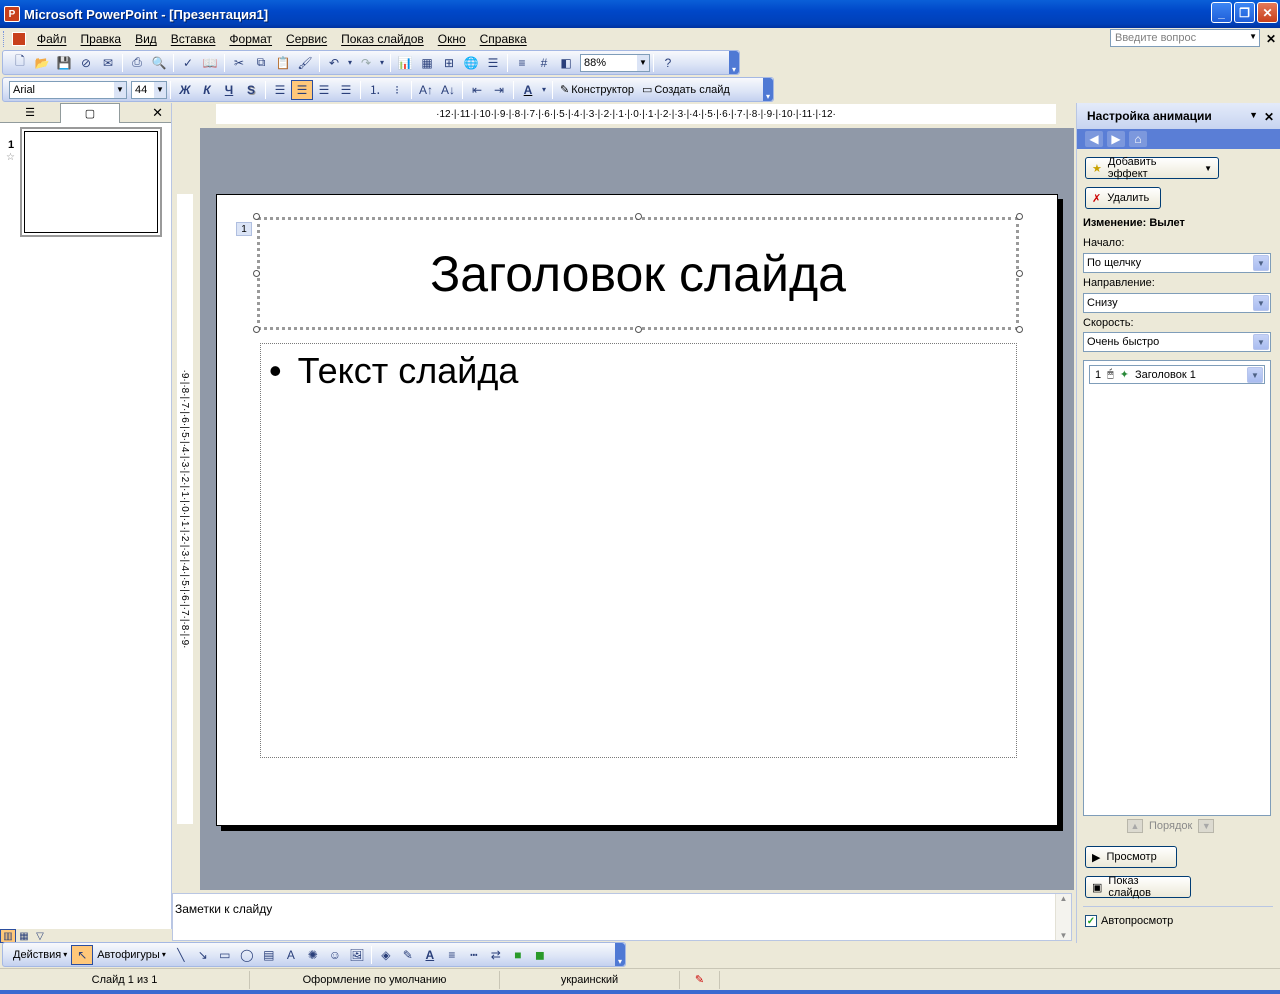 This screenshot has height=994, width=1280. What do you see at coordinates (1152, 168) in the screenshot?
I see `add-effect-button: ★ Добавить эффект ▼` at bounding box center [1152, 168].